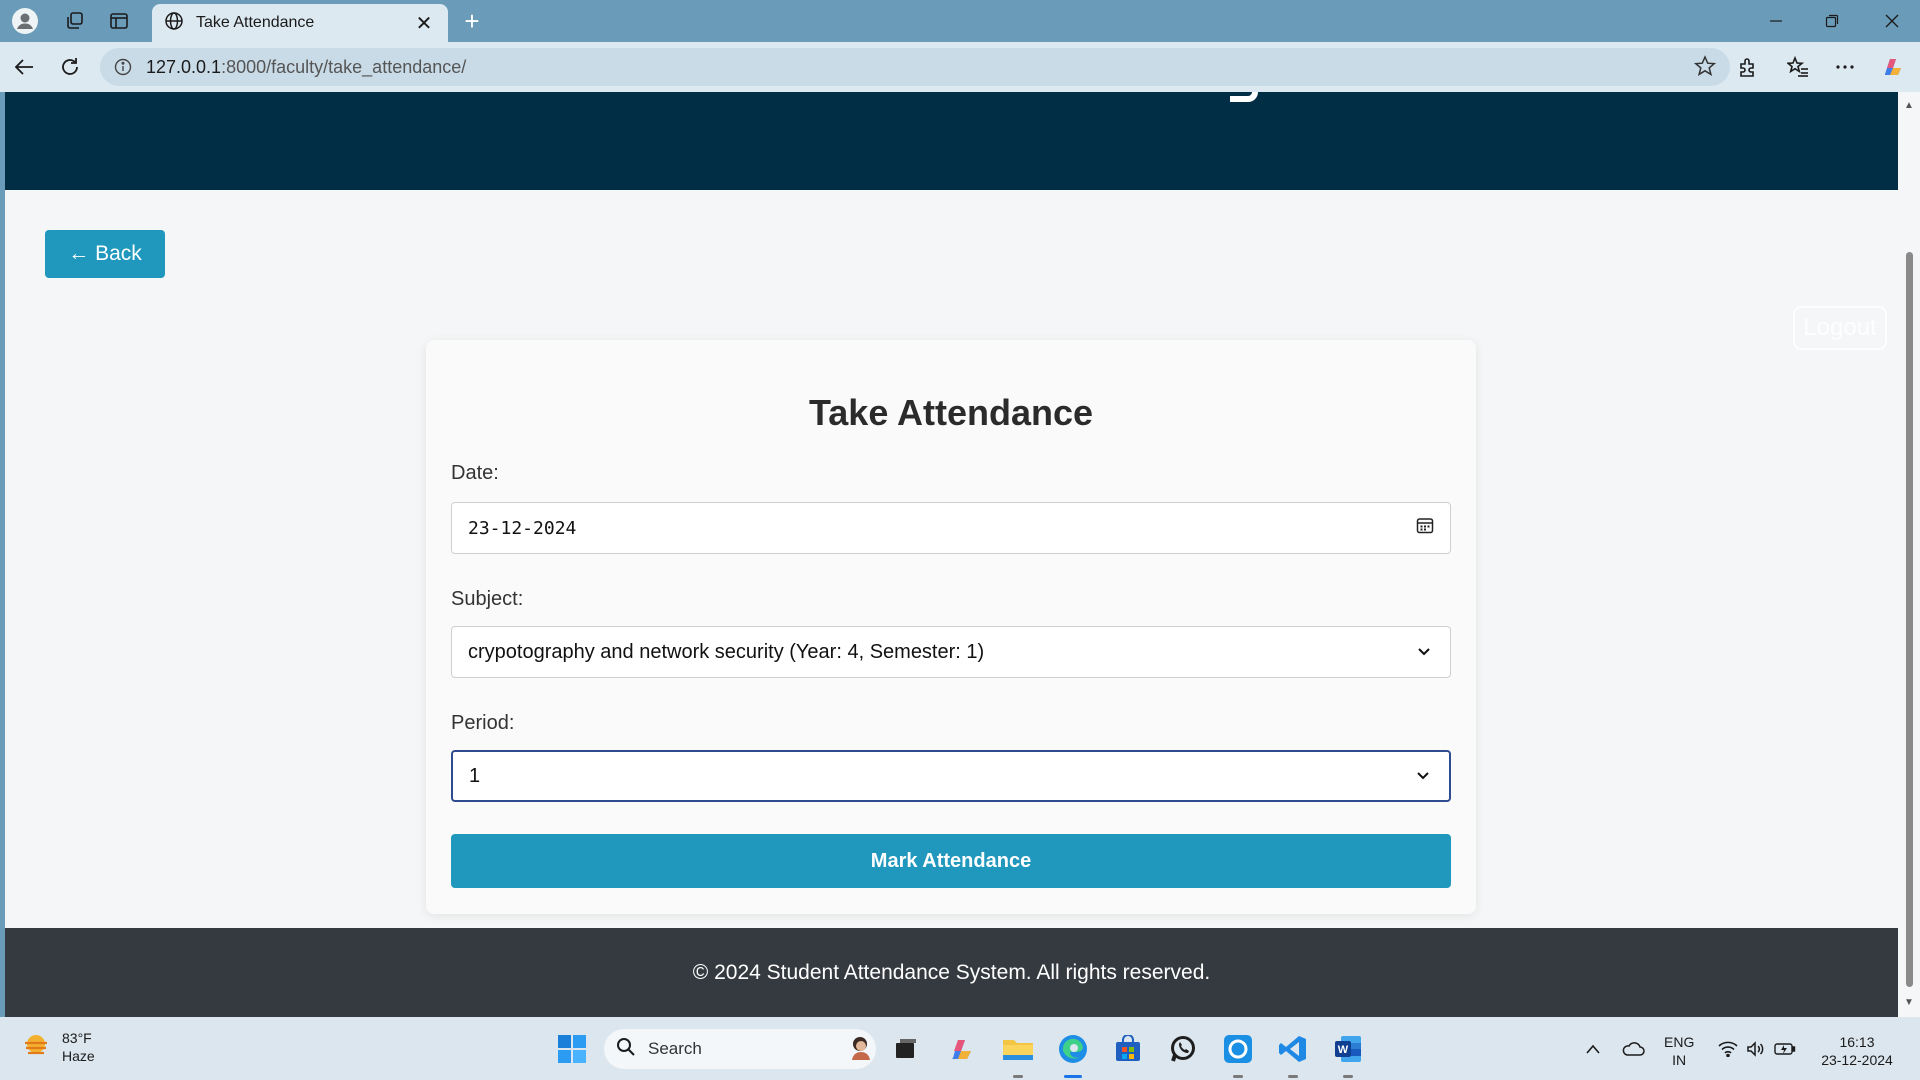  Describe the element at coordinates (475, 473) in the screenshot. I see `date-label: Date:` at that location.